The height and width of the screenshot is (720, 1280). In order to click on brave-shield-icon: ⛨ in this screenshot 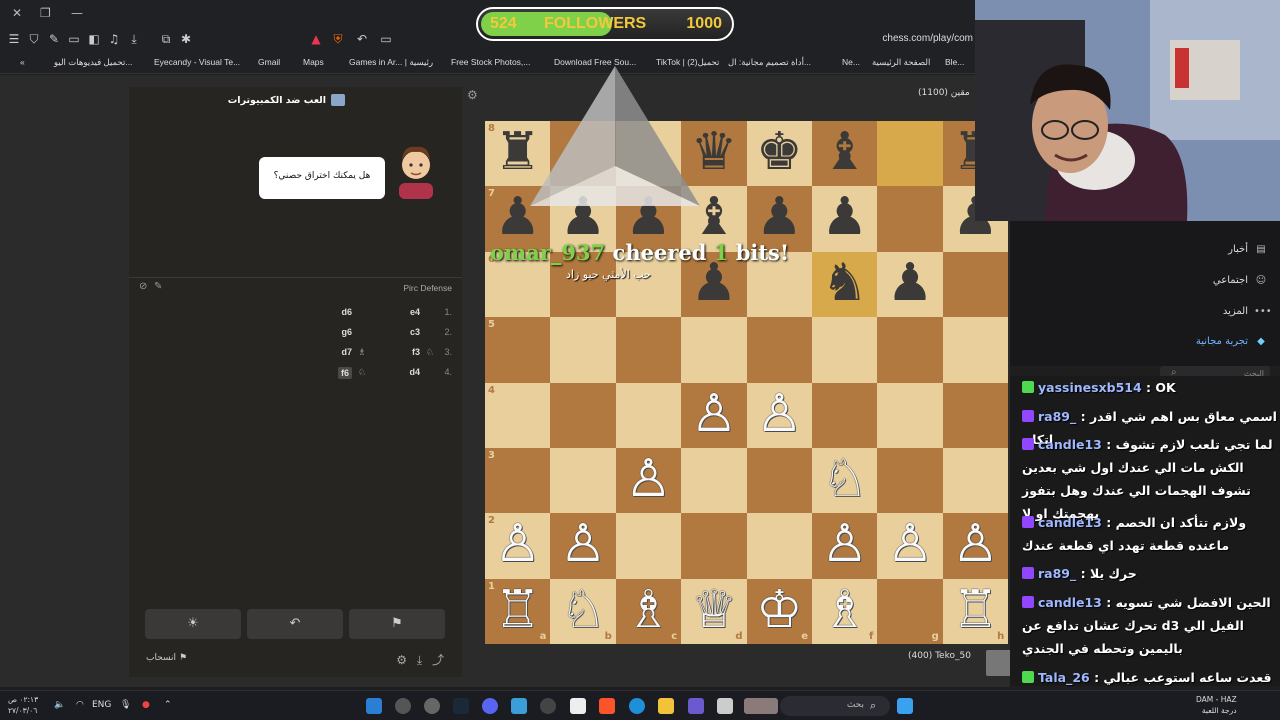, I will do `click(338, 39)`.